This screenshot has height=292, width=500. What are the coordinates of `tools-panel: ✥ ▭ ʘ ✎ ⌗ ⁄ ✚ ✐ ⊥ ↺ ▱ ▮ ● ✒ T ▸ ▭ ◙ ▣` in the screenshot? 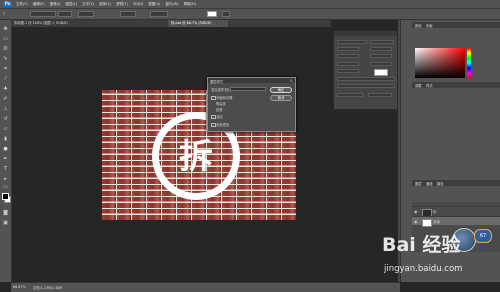 It's located at (6, 151).